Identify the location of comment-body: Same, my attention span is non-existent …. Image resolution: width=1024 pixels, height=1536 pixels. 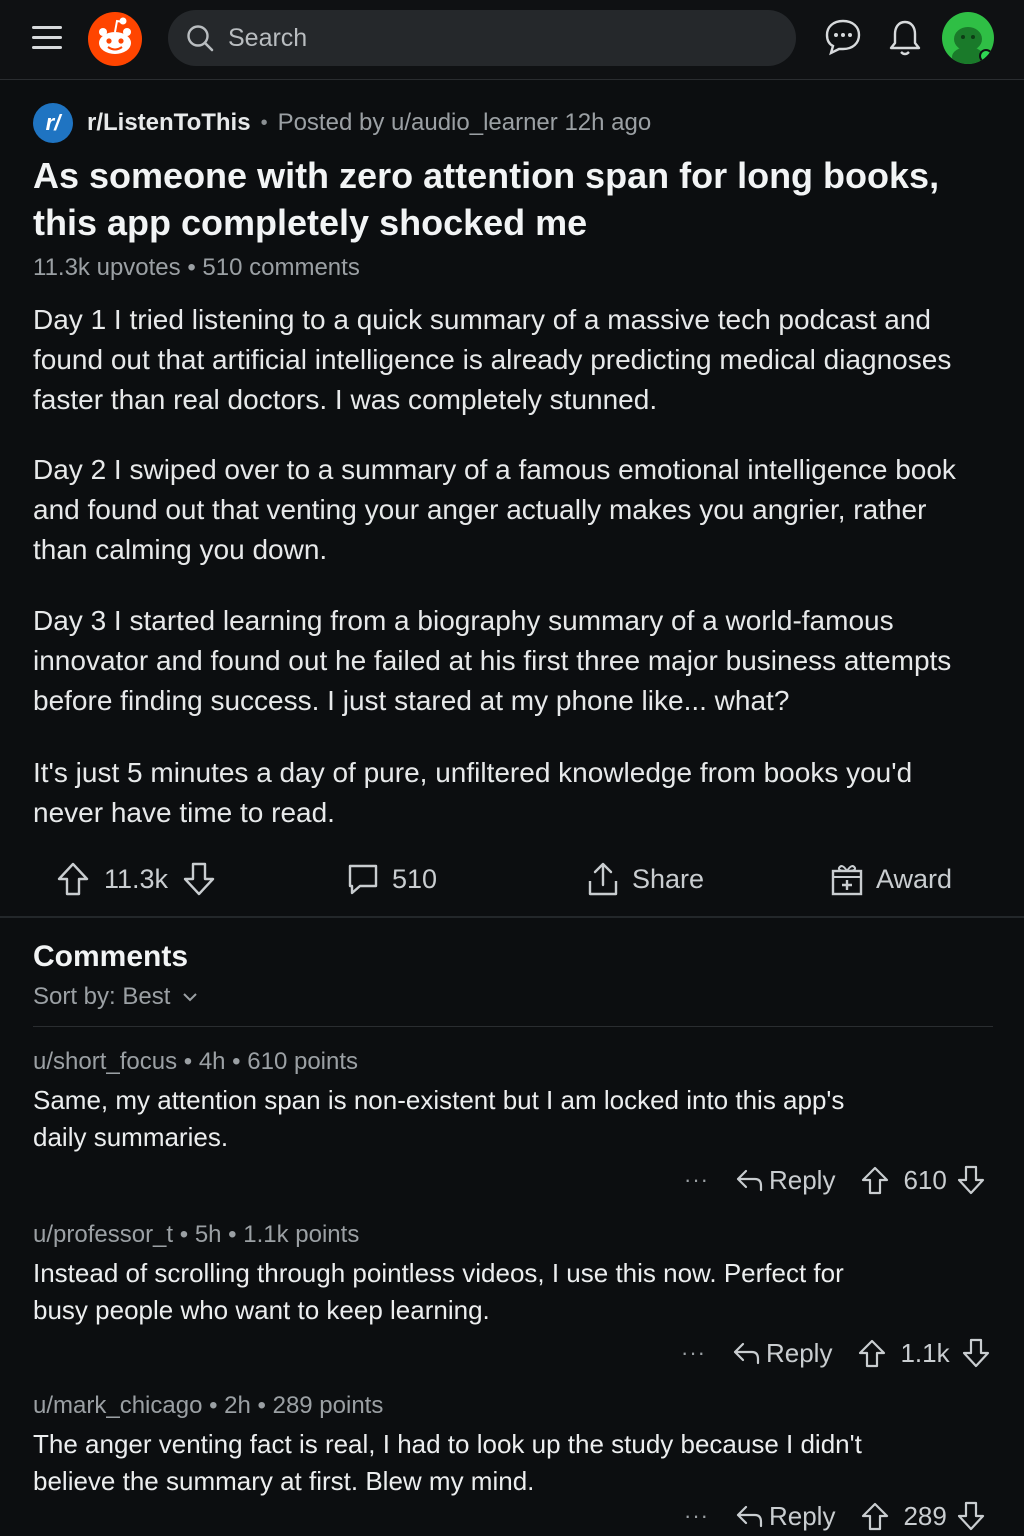
(439, 1118).